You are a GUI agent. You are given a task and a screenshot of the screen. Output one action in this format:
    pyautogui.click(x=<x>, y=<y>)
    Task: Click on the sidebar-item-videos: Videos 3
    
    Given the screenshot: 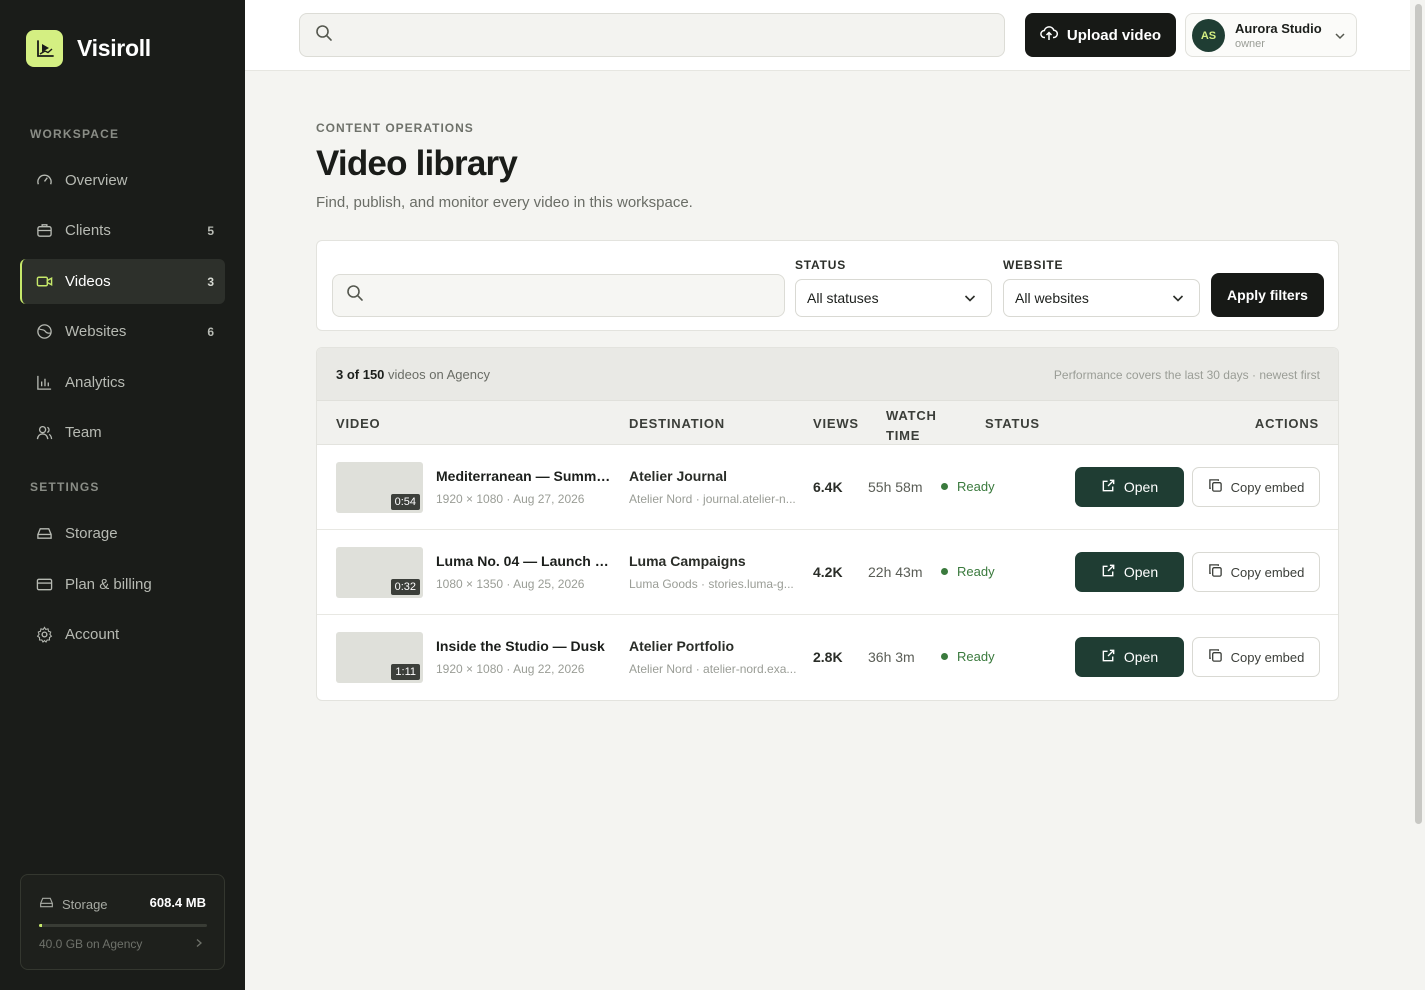 What is the action you would take?
    pyautogui.click(x=122, y=281)
    